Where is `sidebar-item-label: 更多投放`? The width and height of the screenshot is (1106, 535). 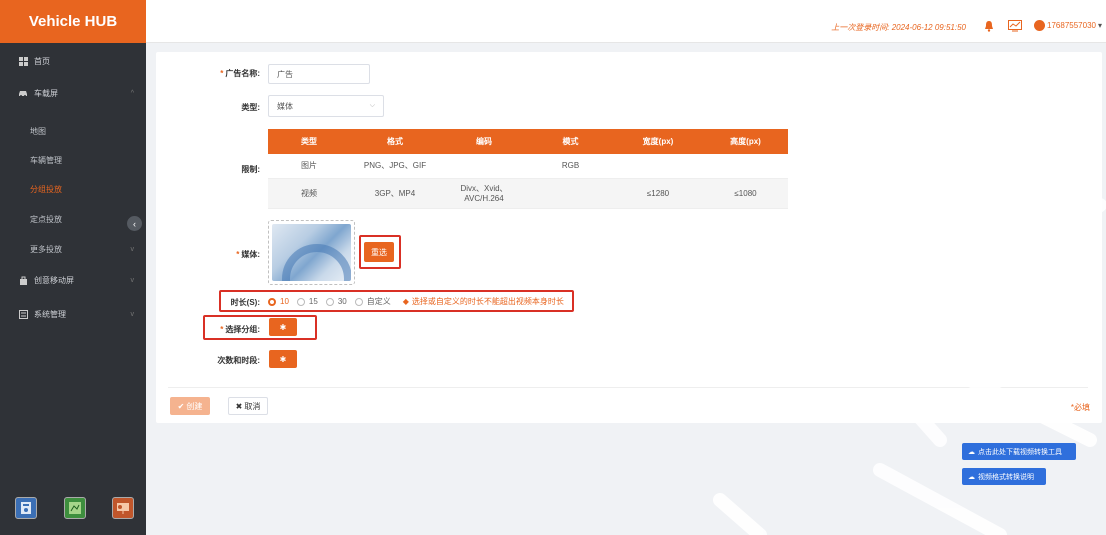 sidebar-item-label: 更多投放 is located at coordinates (46, 249).